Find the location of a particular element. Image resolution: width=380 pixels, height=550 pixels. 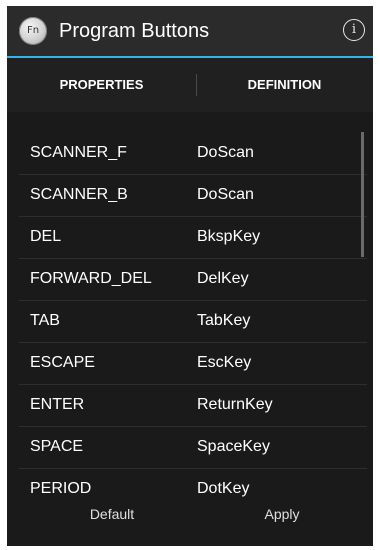

tab-properties: PROPERTIES is located at coordinates (101, 85).